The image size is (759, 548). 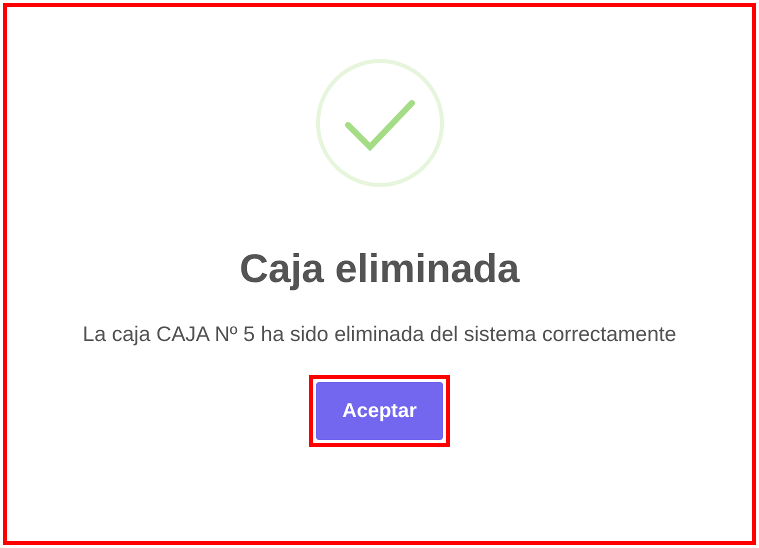 What do you see at coordinates (380, 123) in the screenshot?
I see `success-check-icon` at bounding box center [380, 123].